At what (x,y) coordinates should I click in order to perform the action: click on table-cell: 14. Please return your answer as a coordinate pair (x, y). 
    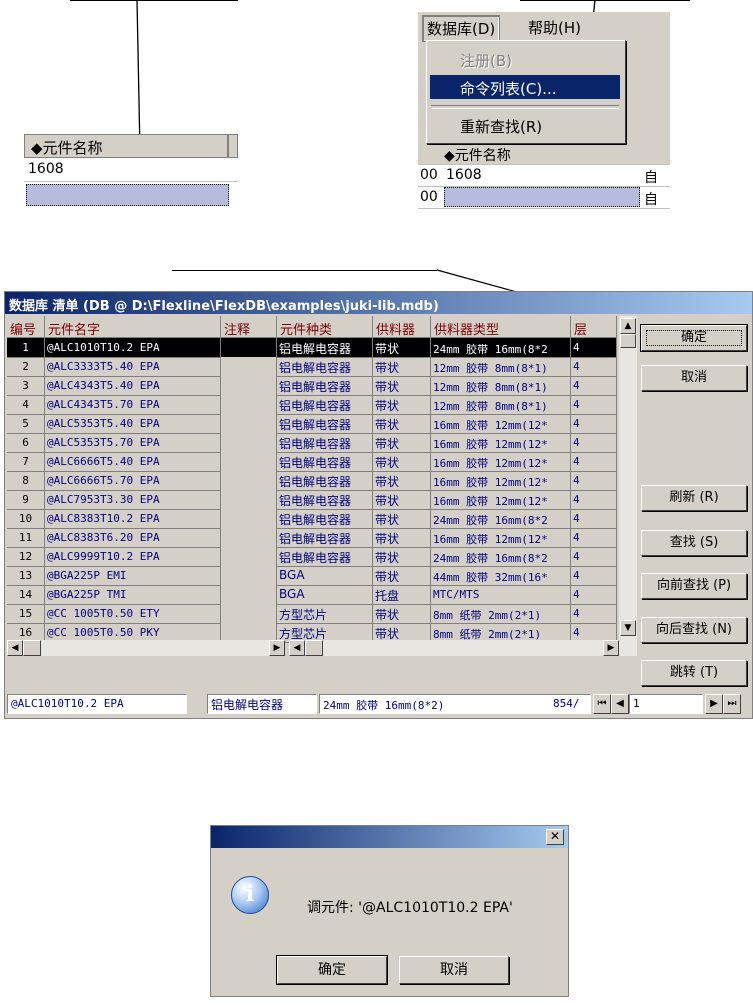
    Looking at the image, I should click on (26, 595).